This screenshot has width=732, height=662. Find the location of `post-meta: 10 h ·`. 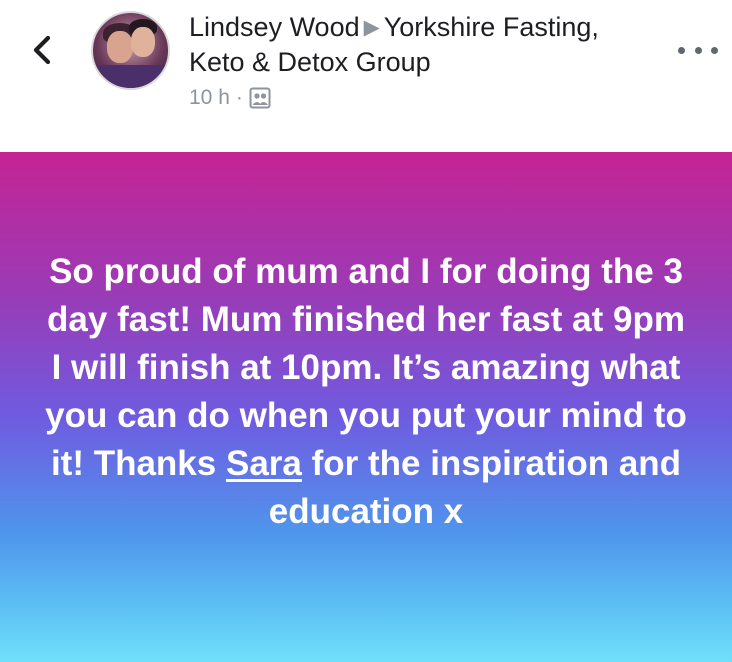

post-meta: 10 h · is located at coordinates (230, 98).